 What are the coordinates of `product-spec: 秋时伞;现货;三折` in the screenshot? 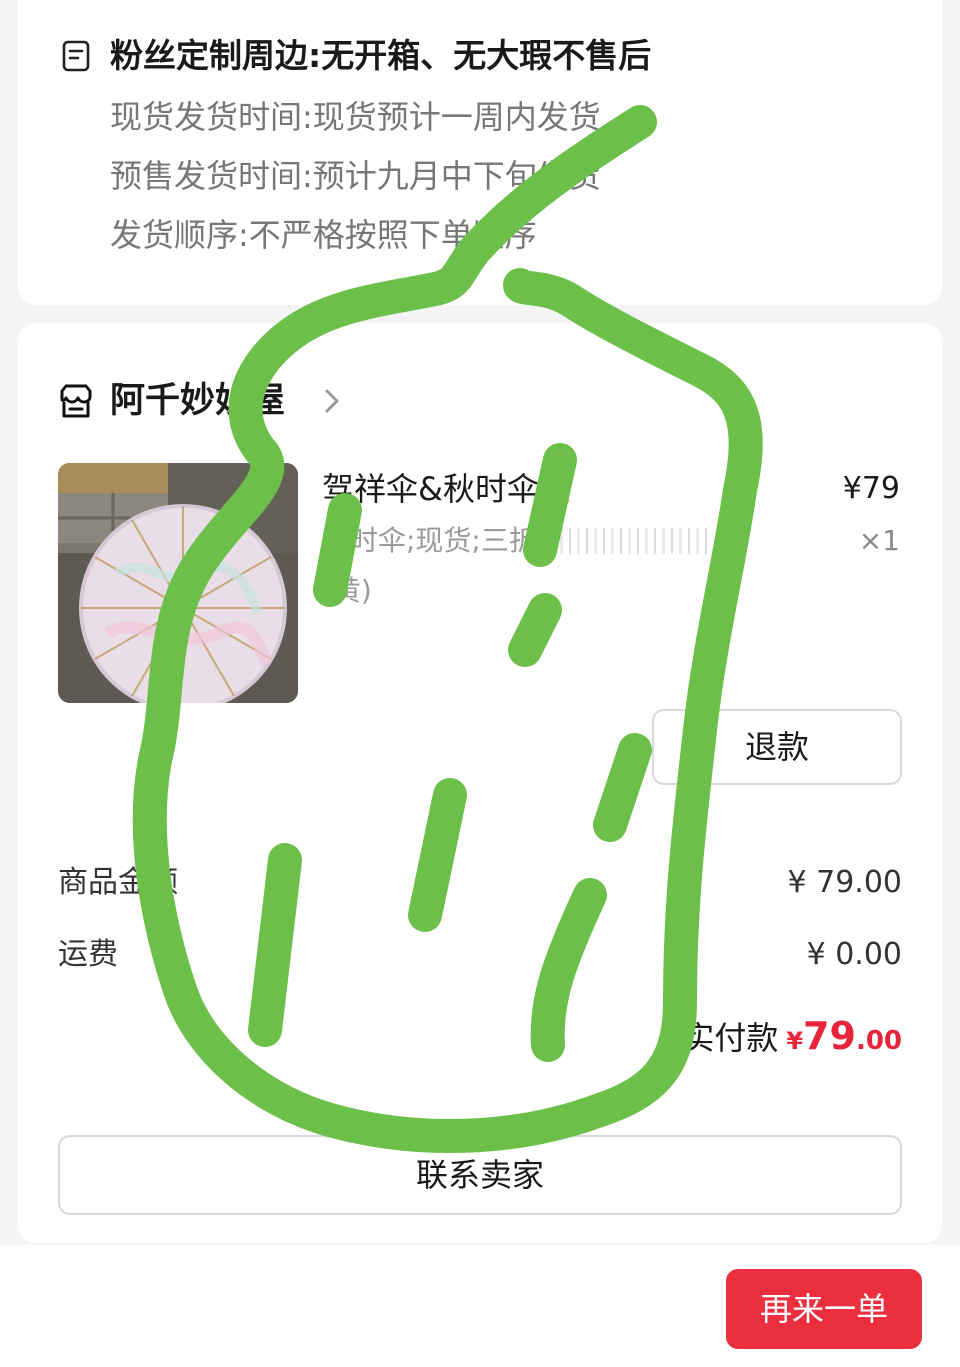 It's located at (517, 541).